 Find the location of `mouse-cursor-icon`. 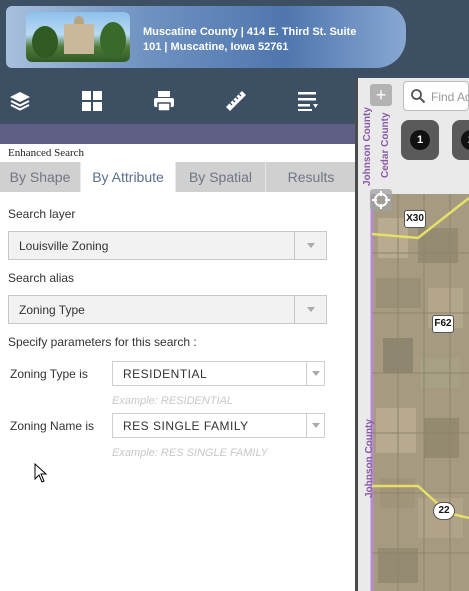

mouse-cursor-icon is located at coordinates (41, 473).